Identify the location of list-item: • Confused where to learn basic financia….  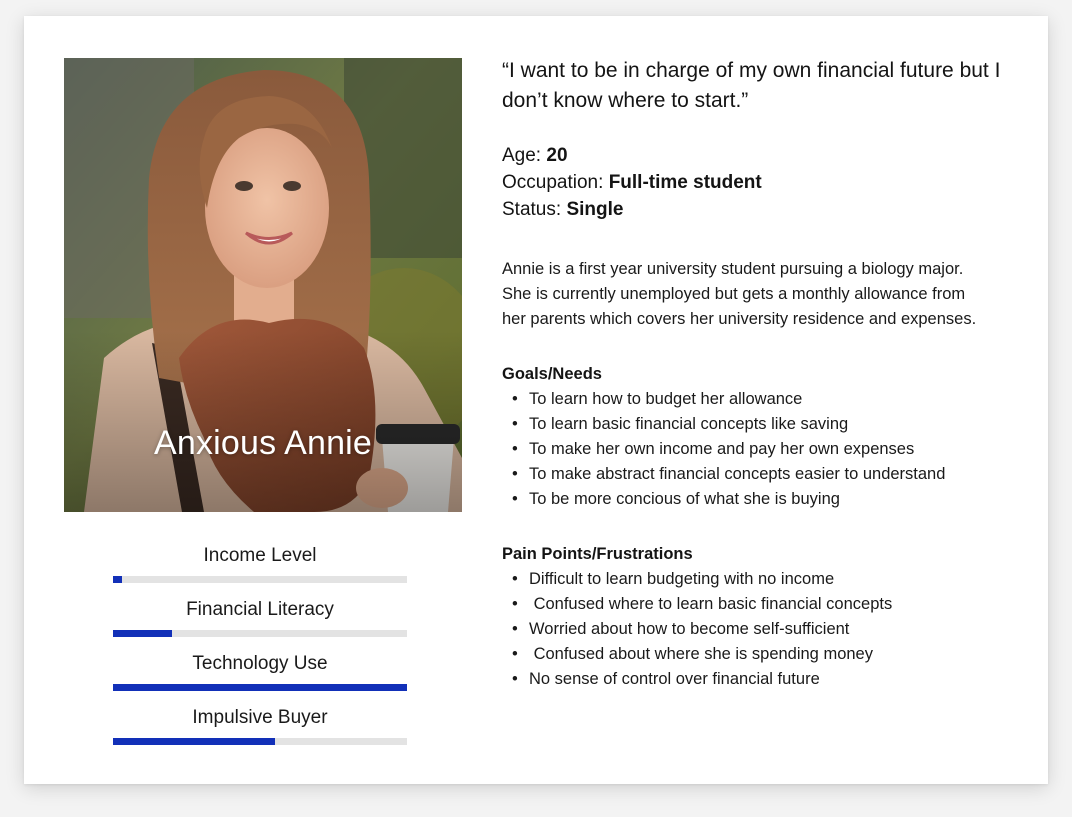
(762, 604).